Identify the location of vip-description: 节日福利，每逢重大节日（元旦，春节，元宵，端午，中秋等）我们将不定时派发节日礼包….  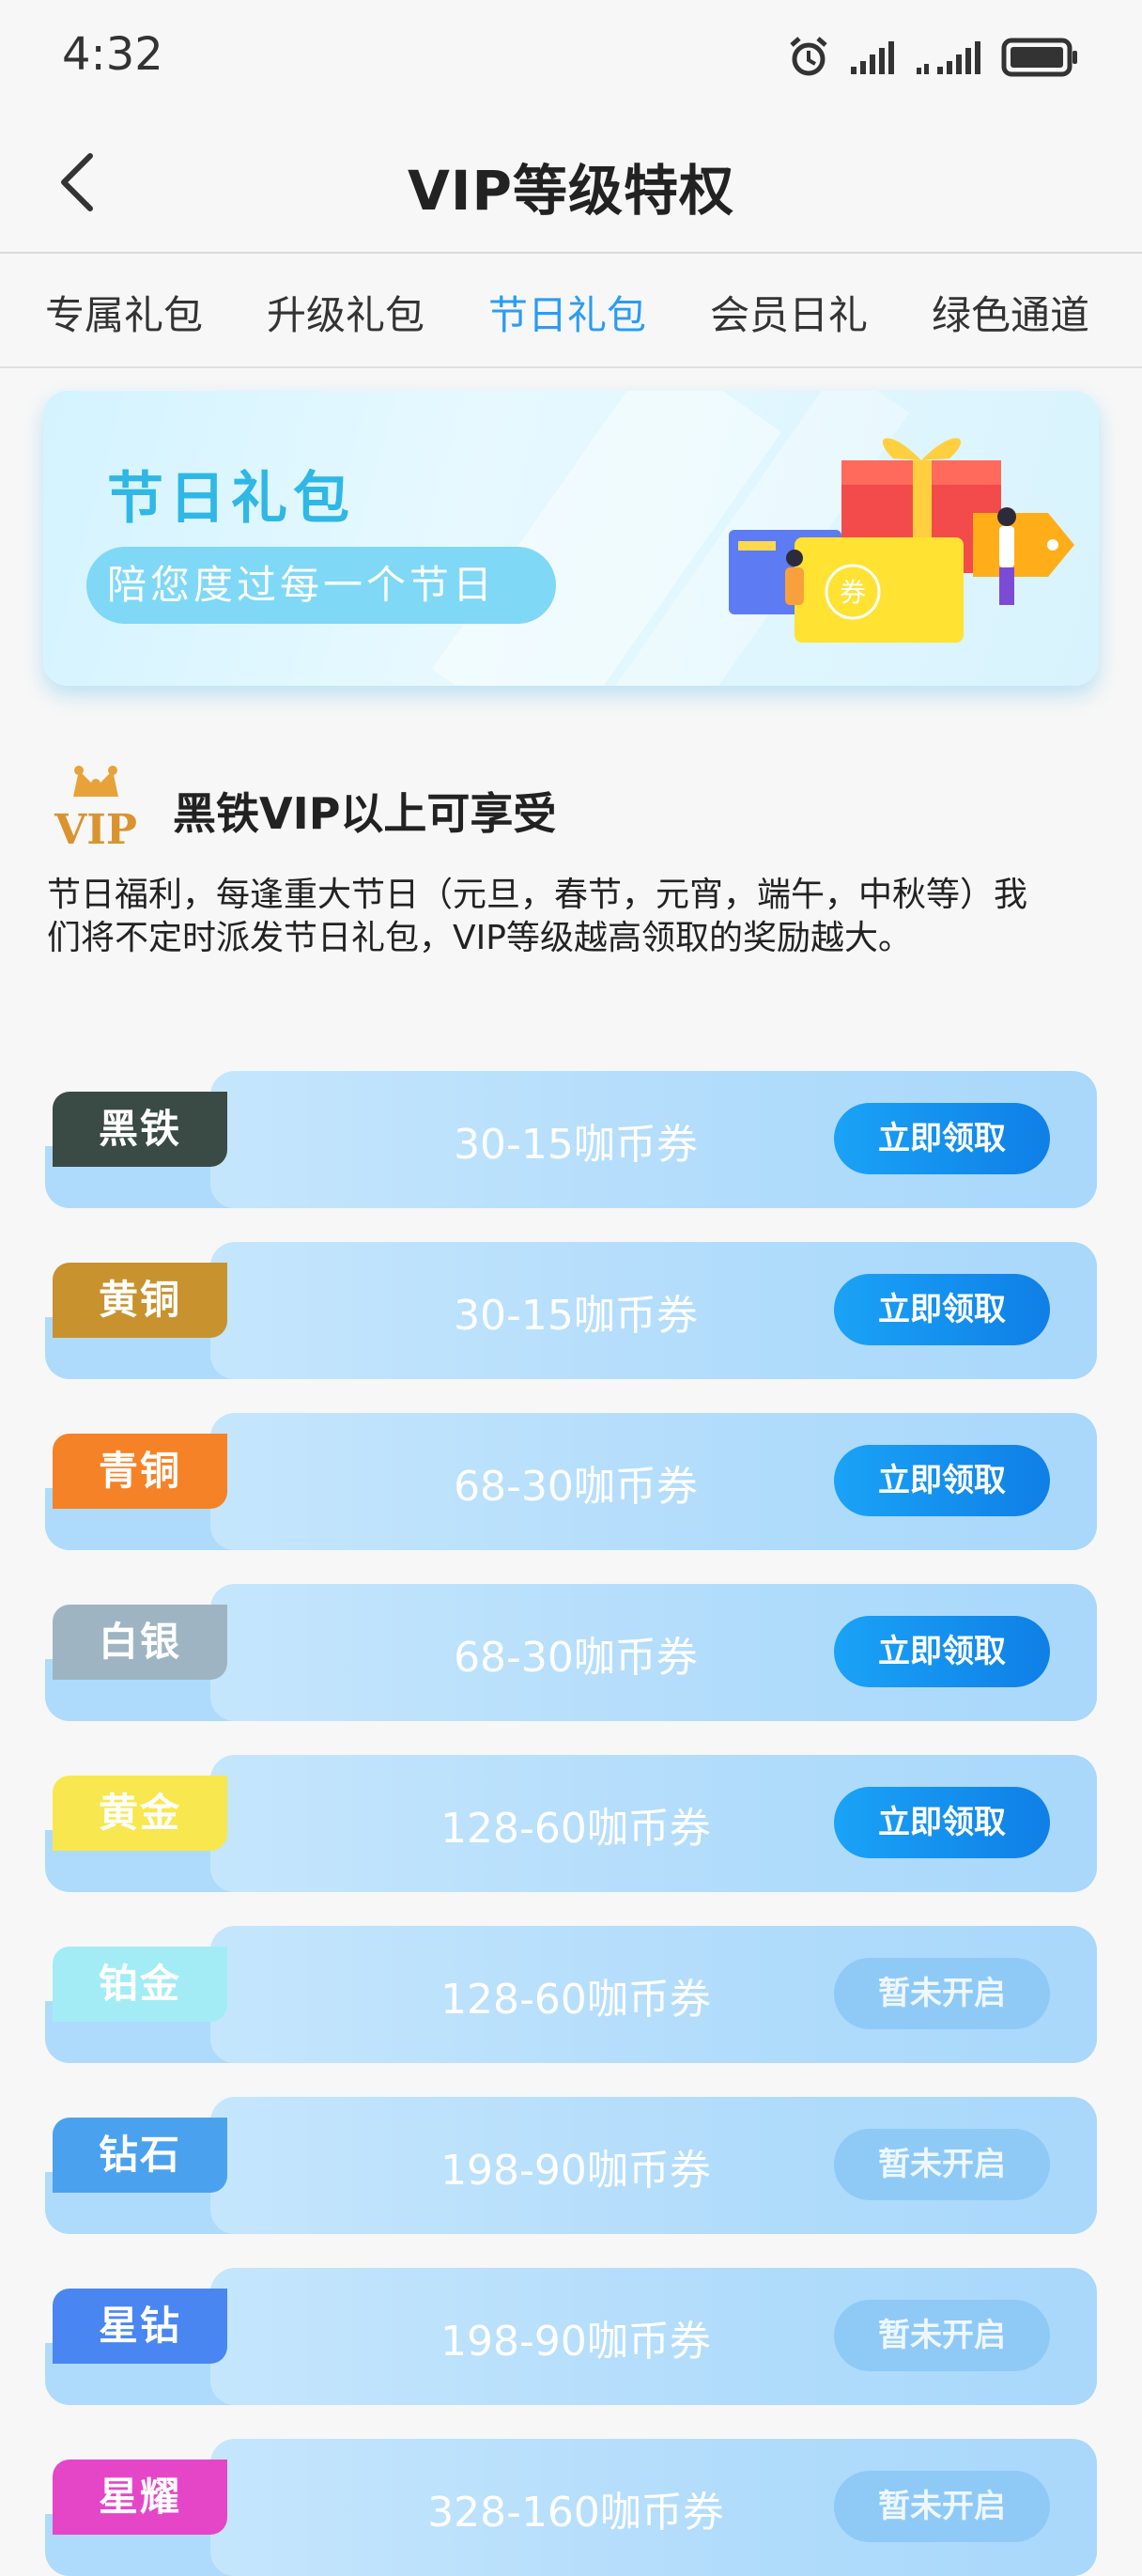
(537, 916).